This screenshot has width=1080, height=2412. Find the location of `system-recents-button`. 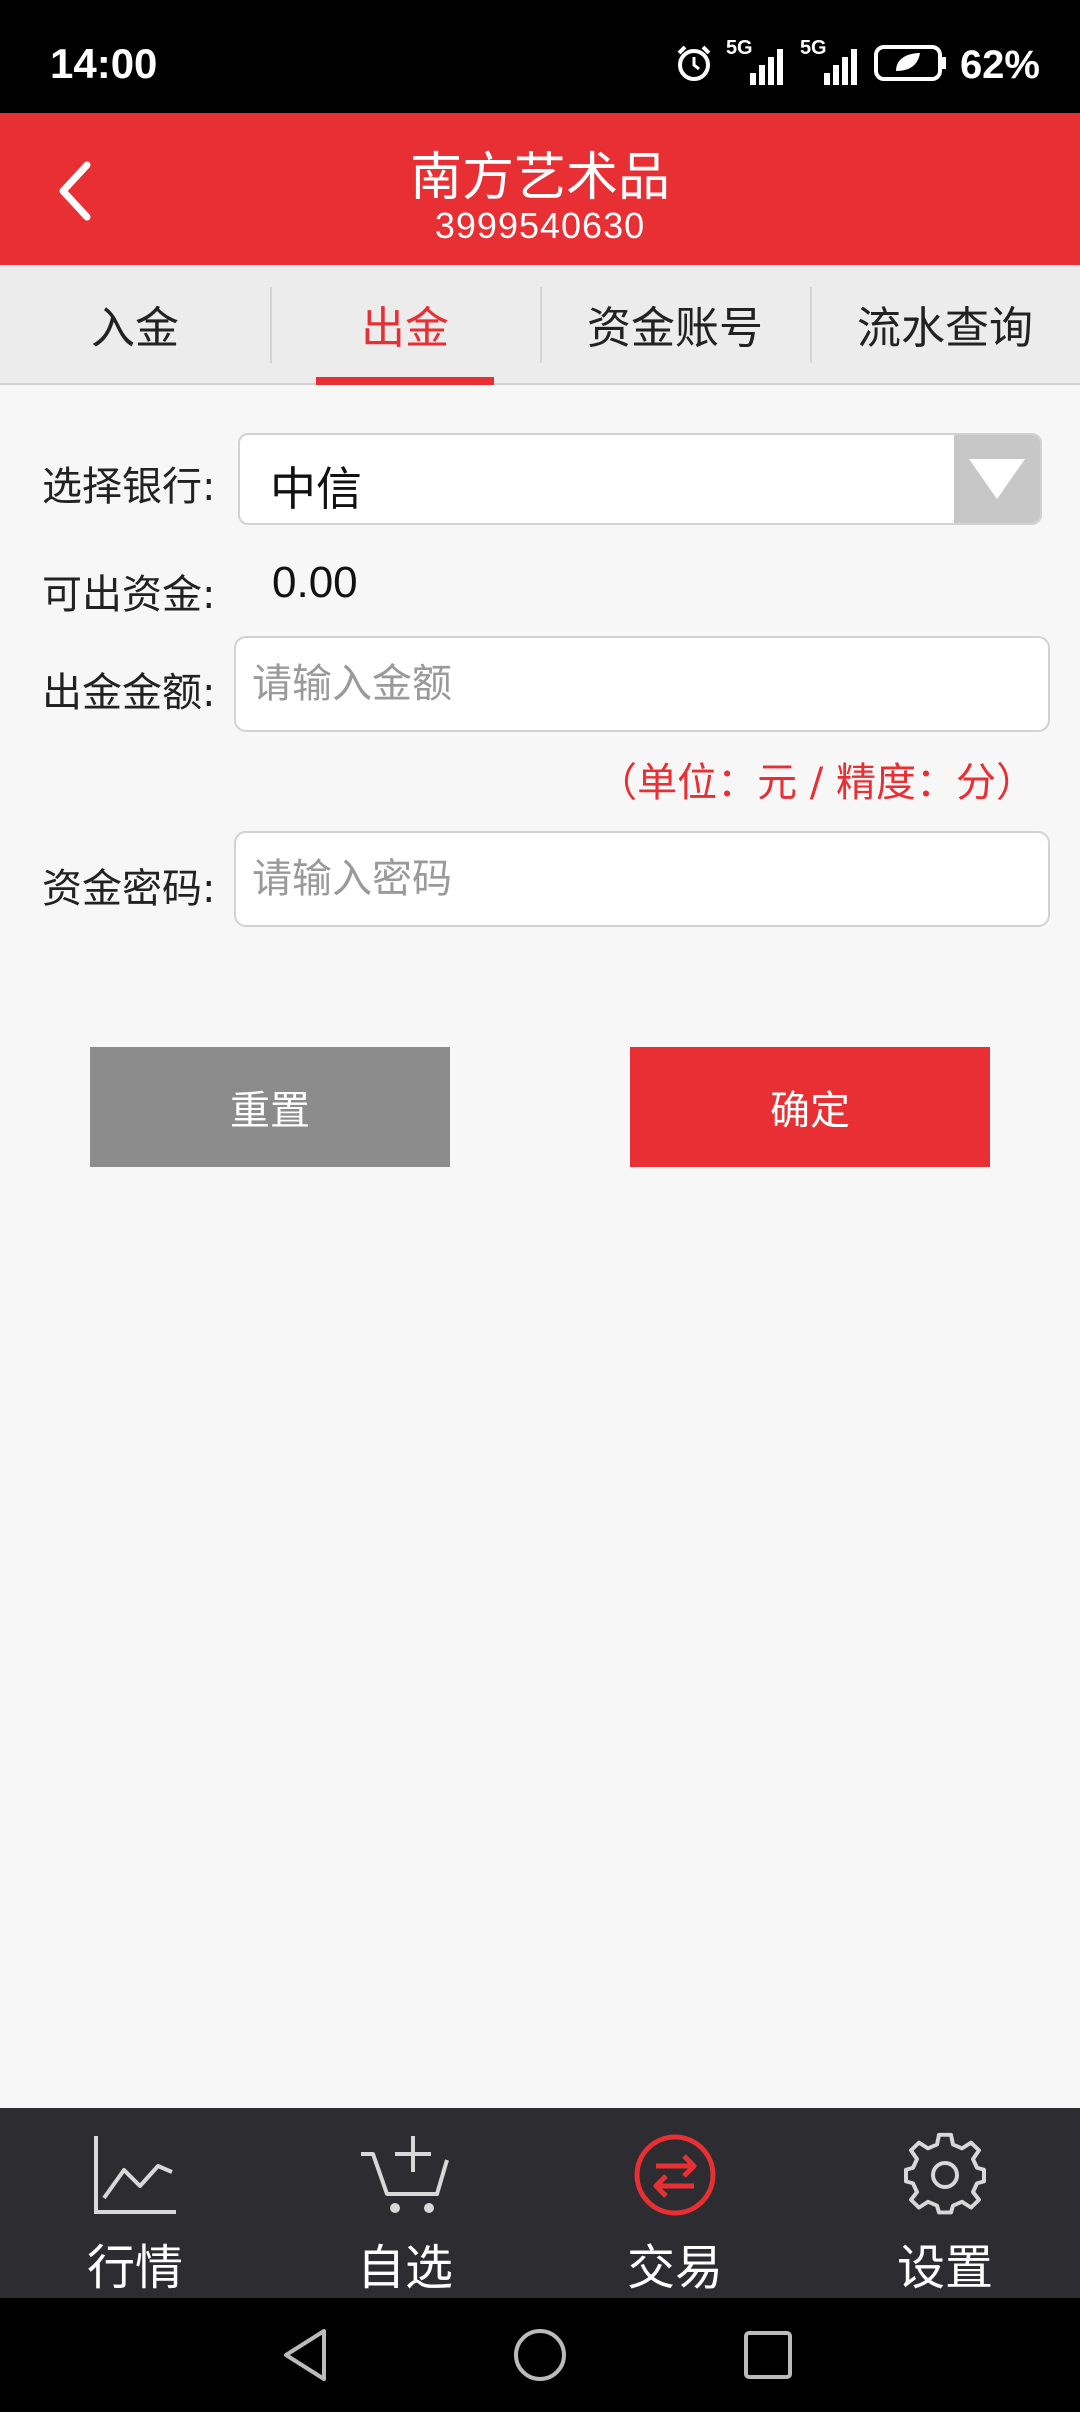

system-recents-button is located at coordinates (768, 2355).